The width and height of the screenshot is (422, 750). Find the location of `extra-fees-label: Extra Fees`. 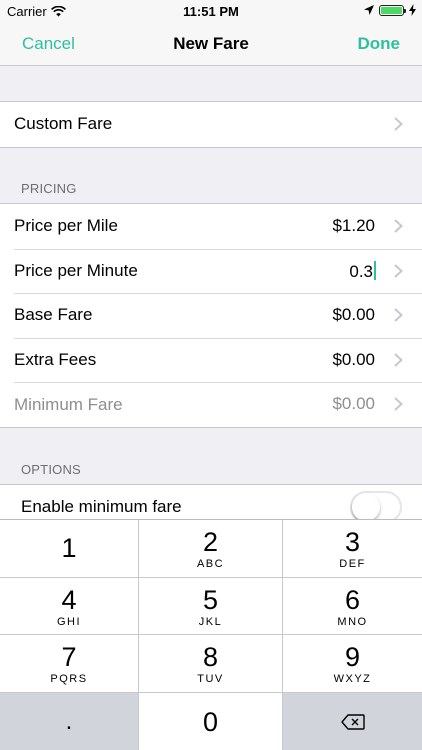

extra-fees-label: Extra Fees is located at coordinates (55, 360).